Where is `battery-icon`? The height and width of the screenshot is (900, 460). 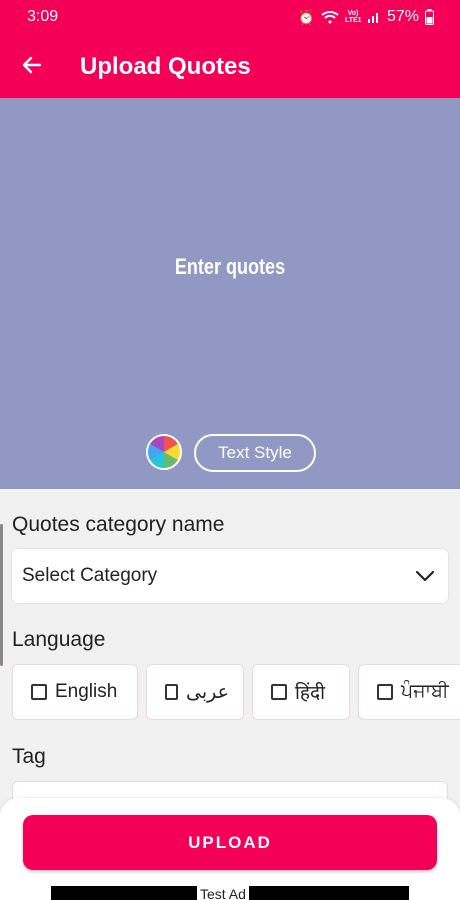 battery-icon is located at coordinates (429, 17).